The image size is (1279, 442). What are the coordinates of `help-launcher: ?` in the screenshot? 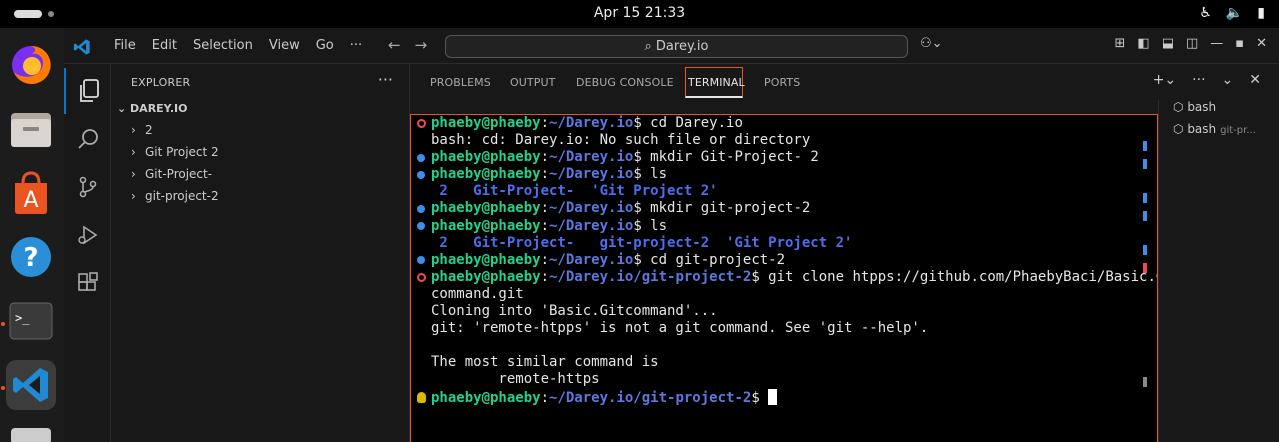 It's located at (31, 257).